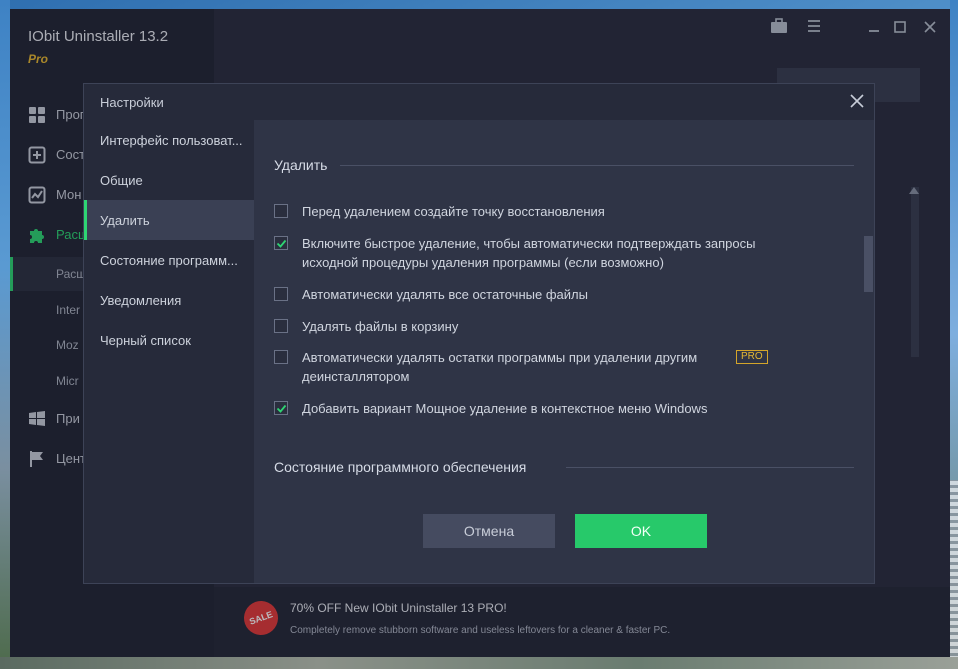 This screenshot has height=669, width=958. What do you see at coordinates (489, 531) in the screenshot?
I see `cancel-button: Отмена` at bounding box center [489, 531].